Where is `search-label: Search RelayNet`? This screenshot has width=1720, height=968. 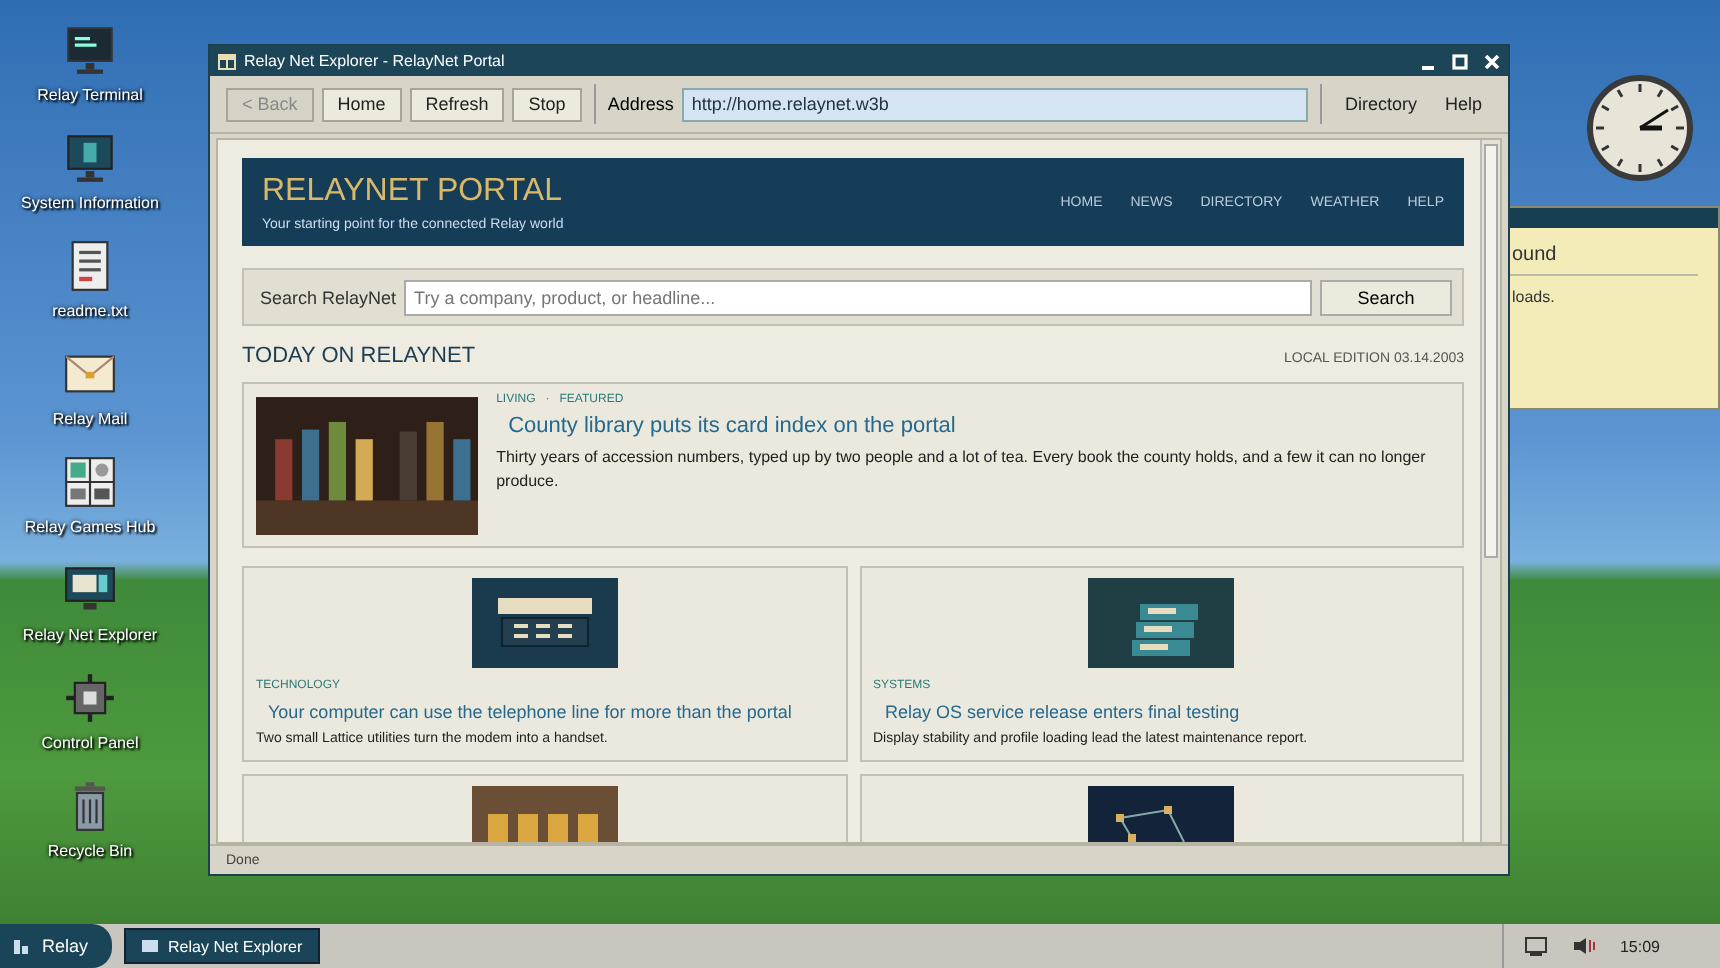 search-label: Search RelayNet is located at coordinates (328, 297).